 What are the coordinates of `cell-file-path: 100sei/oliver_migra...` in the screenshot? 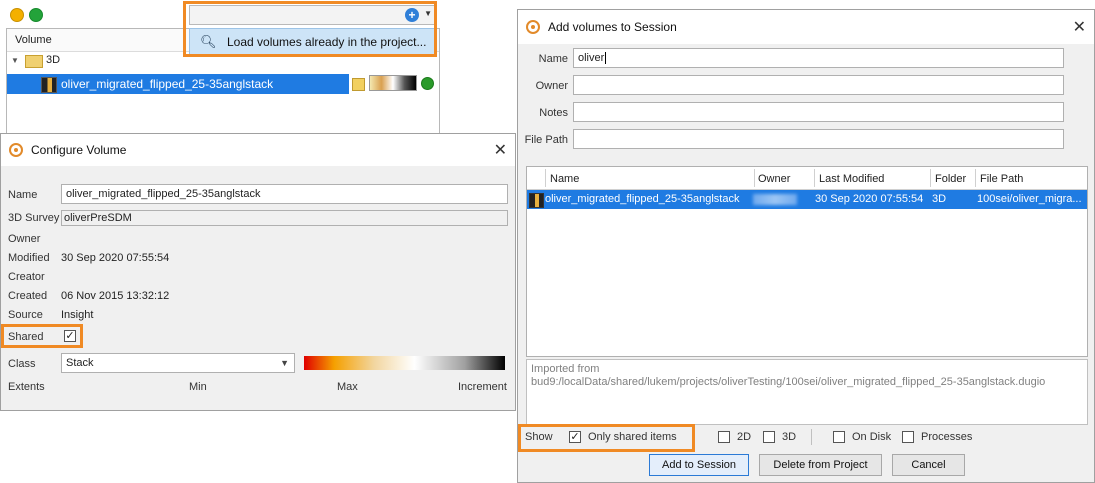 It's located at (1029, 199).